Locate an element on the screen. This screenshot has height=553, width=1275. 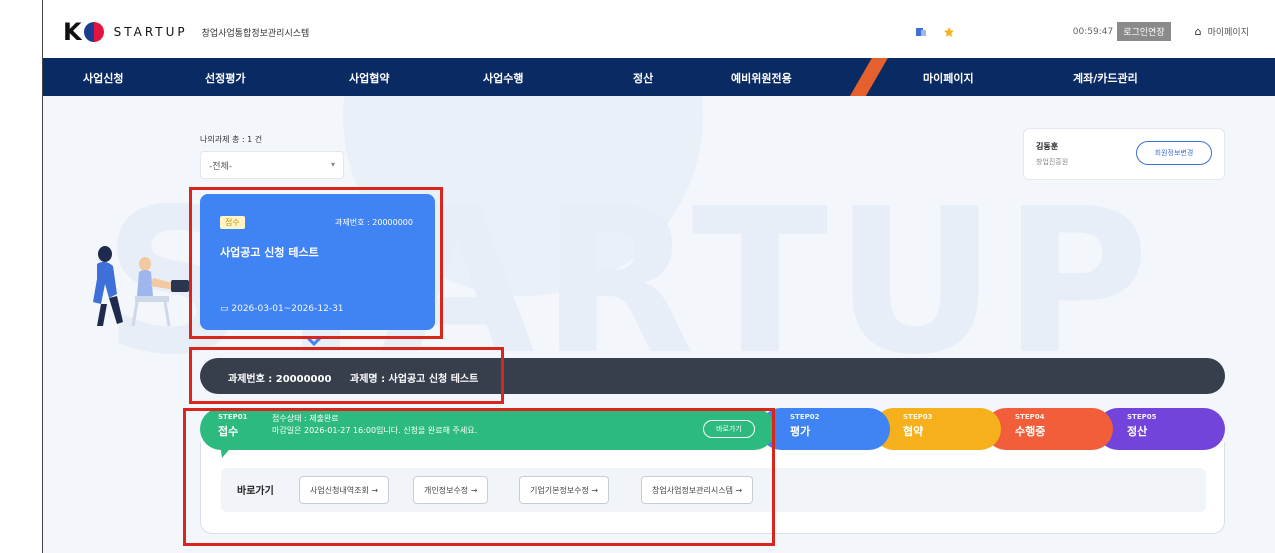
step1-status: 접수상태 : 제출완료 is located at coordinates (305, 418).